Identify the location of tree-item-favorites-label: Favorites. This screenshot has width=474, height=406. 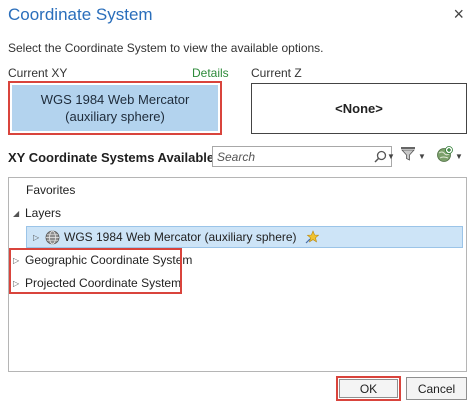
(51, 190).